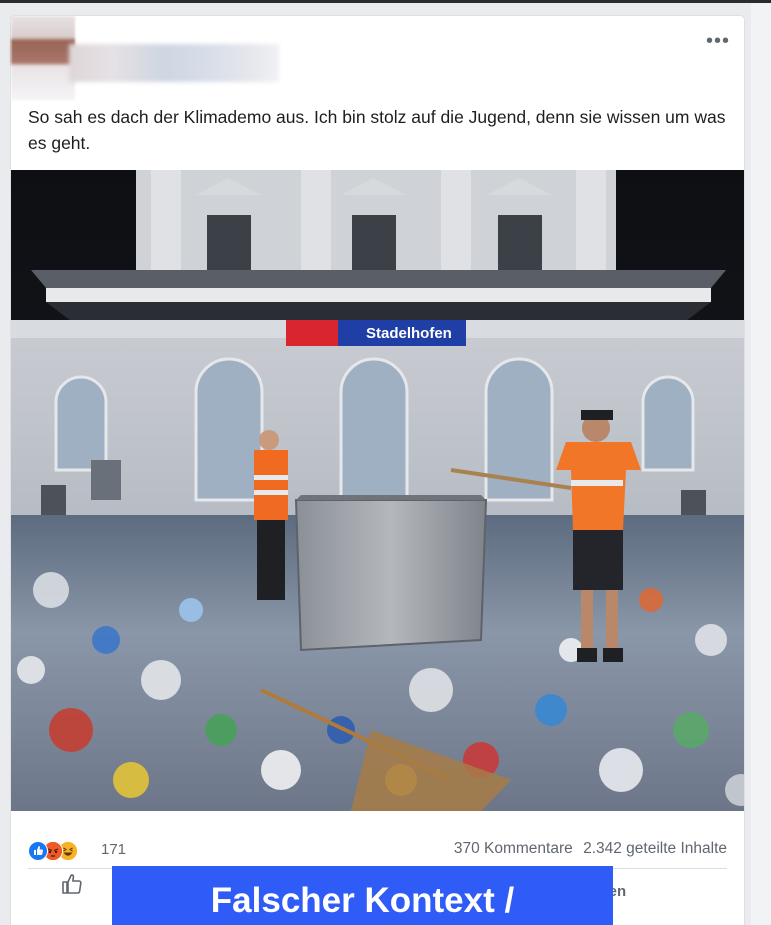 The width and height of the screenshot is (771, 925). What do you see at coordinates (718, 41) in the screenshot?
I see `more-options-icon: •••` at bounding box center [718, 41].